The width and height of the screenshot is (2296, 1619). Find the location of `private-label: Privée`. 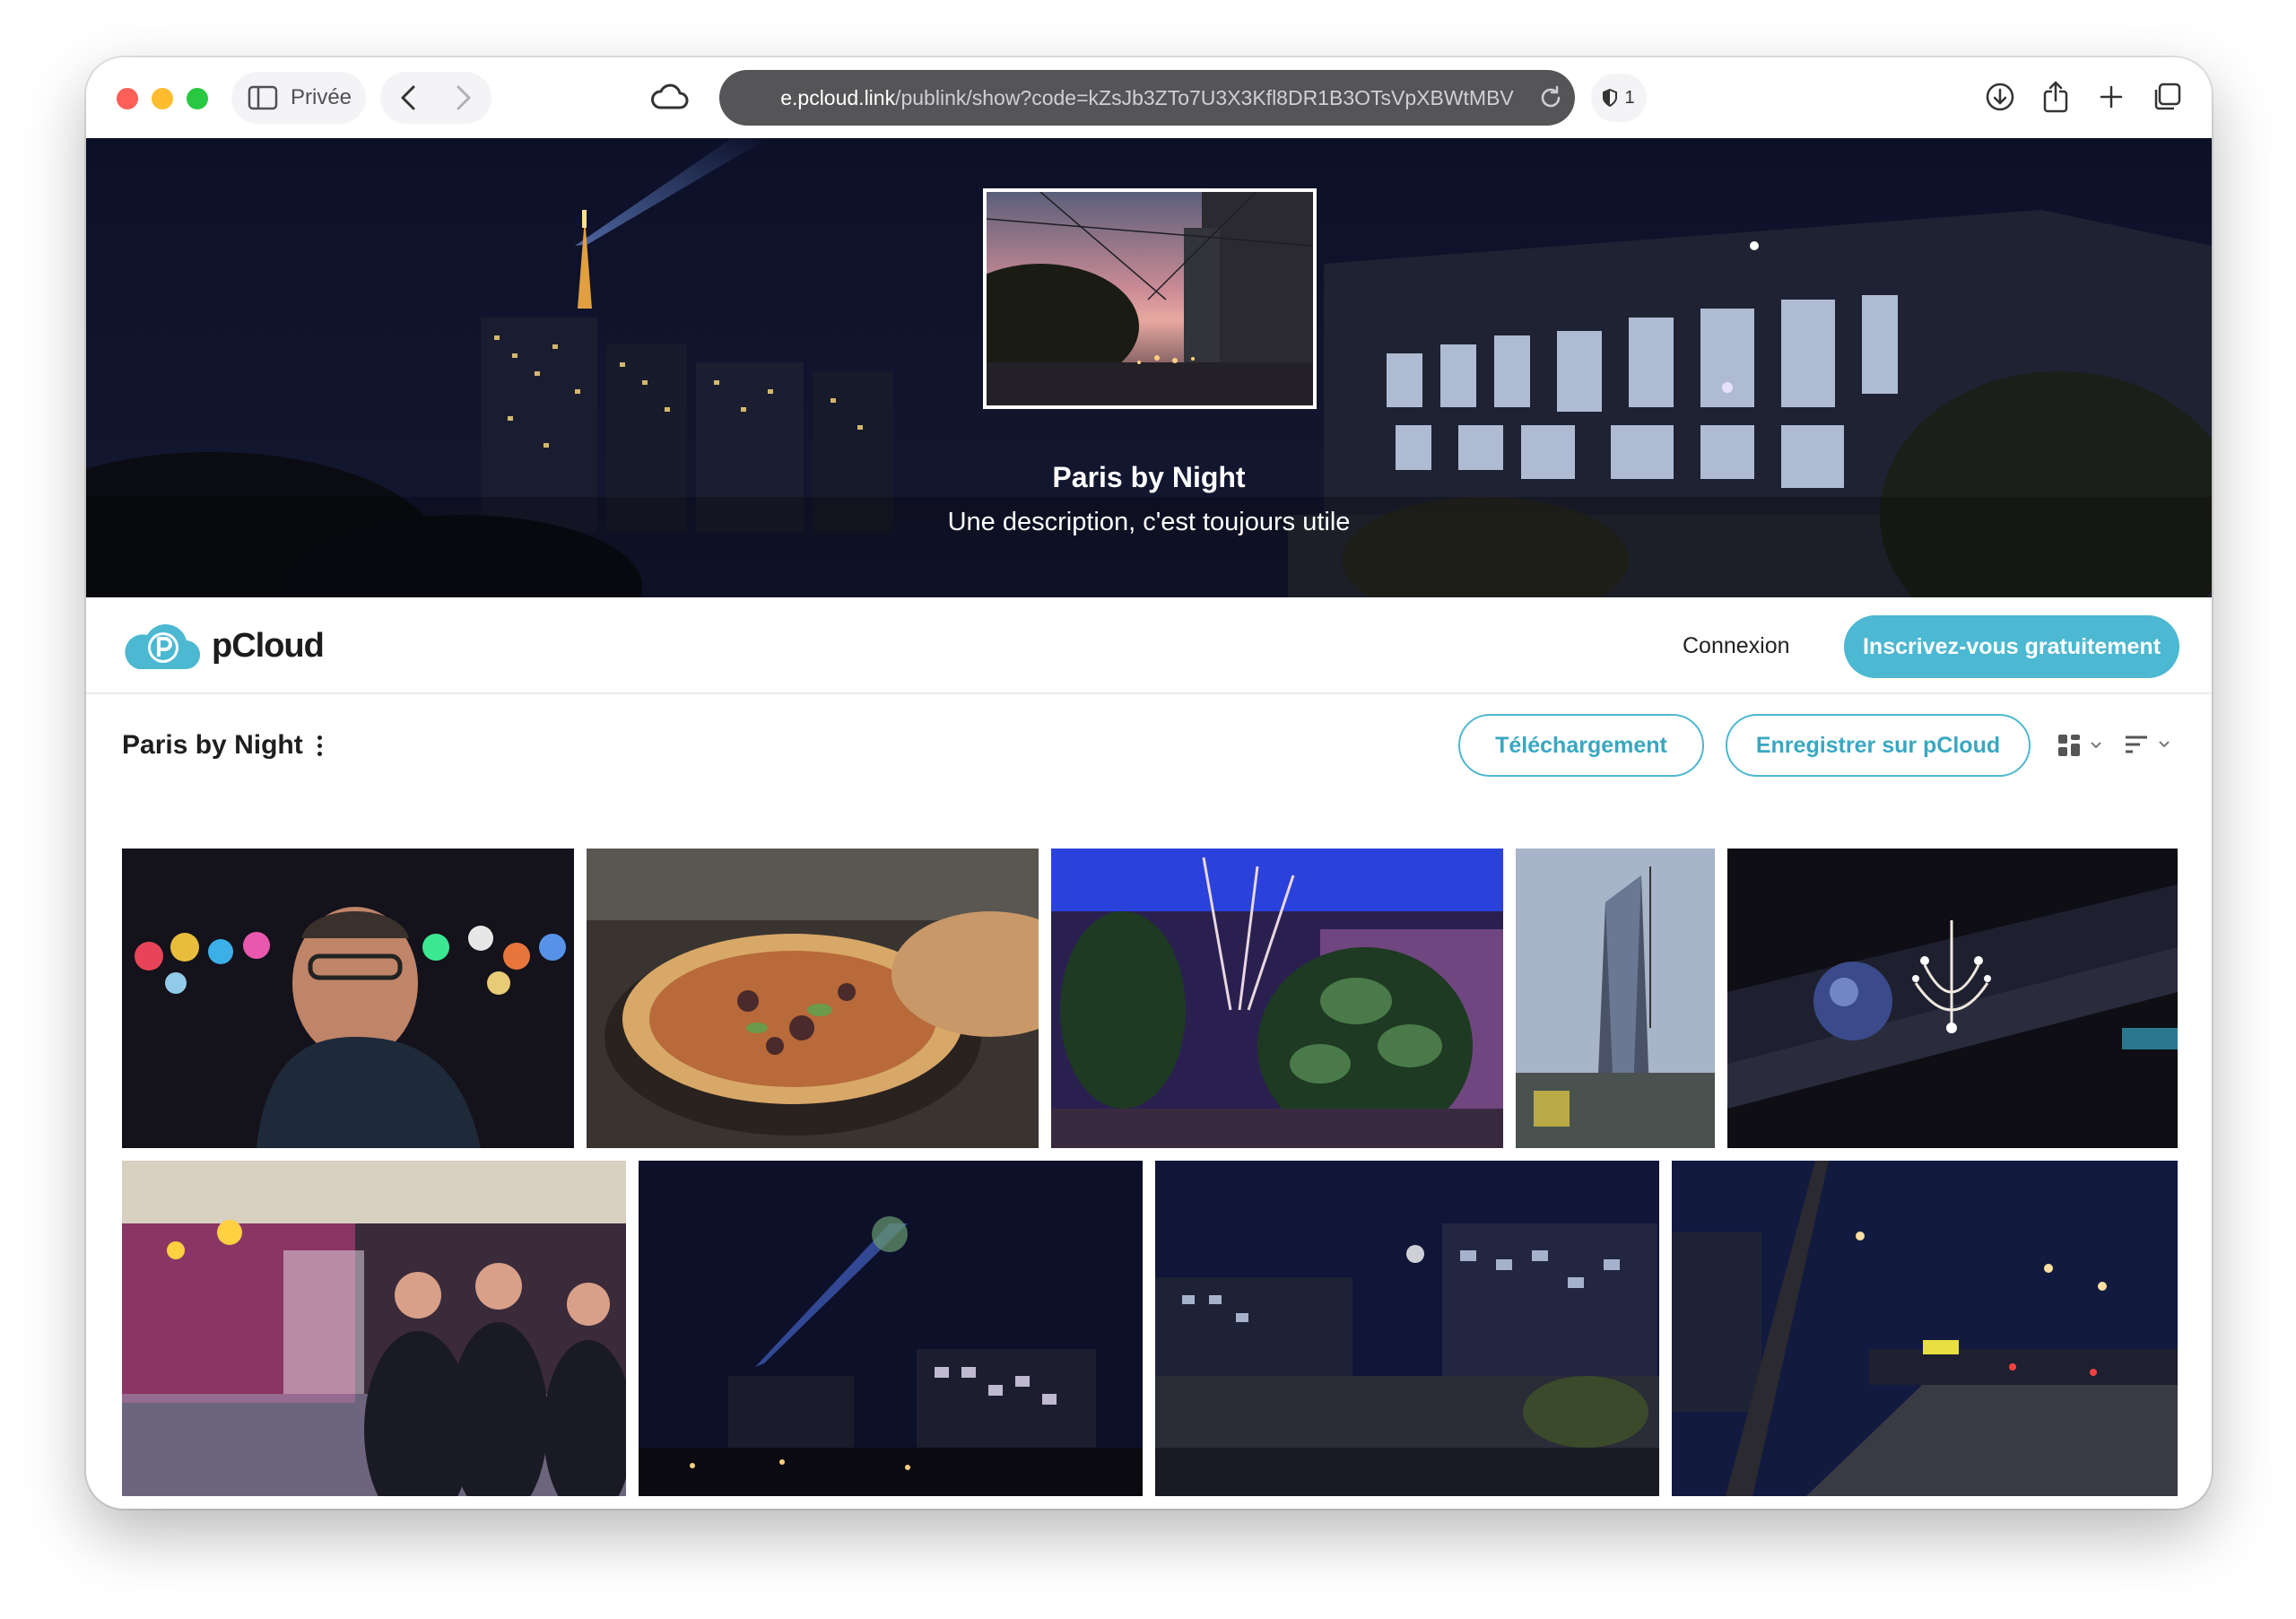

private-label: Privée is located at coordinates (321, 97).